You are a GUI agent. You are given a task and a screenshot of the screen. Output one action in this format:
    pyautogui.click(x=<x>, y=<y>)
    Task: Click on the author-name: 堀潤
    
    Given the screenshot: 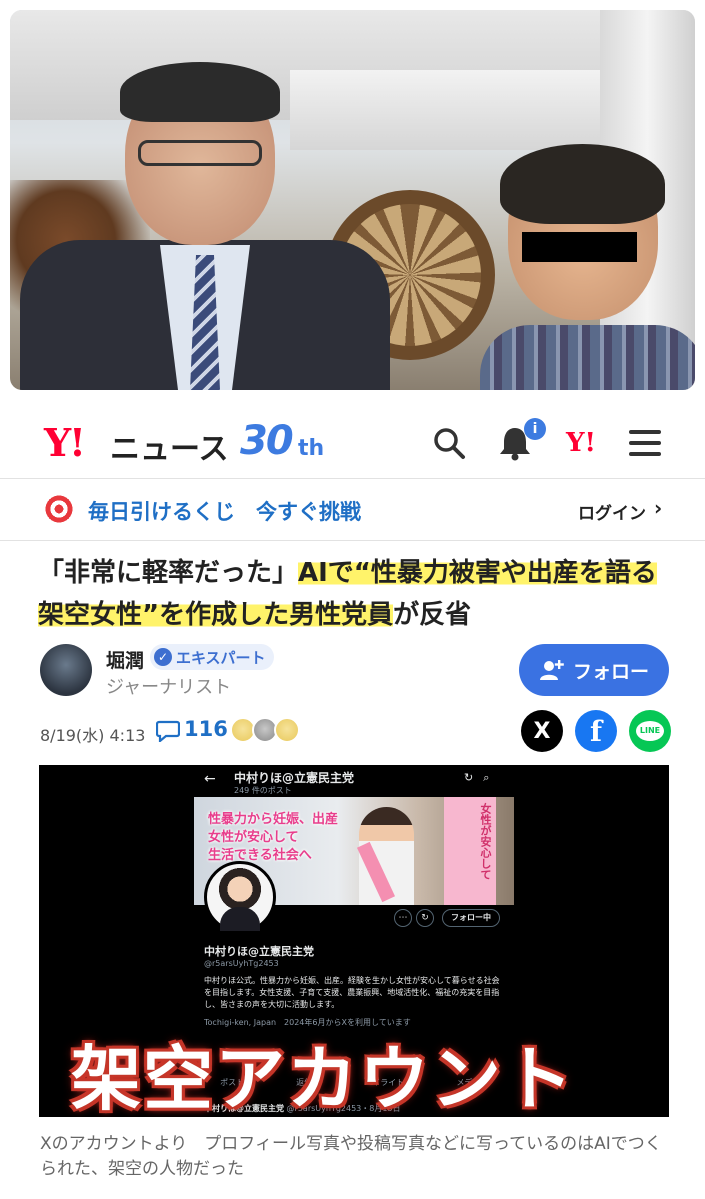 What is the action you would take?
    pyautogui.click(x=125, y=659)
    